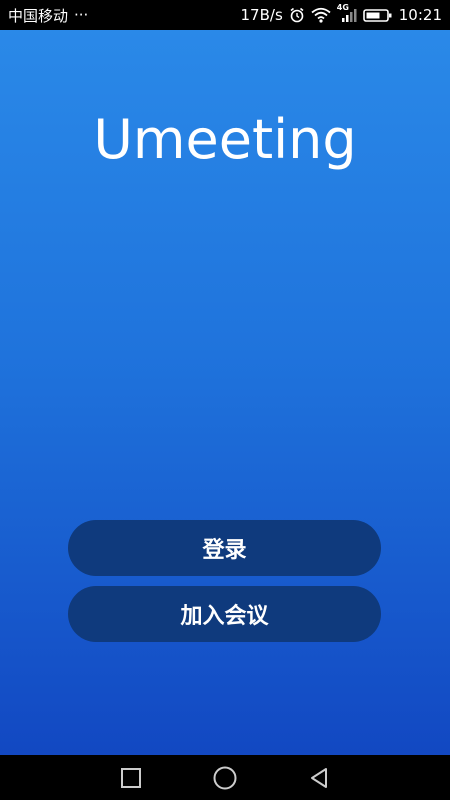 This screenshot has width=450, height=800. Describe the element at coordinates (261, 15) in the screenshot. I see `network-speed: 17B/s` at that location.